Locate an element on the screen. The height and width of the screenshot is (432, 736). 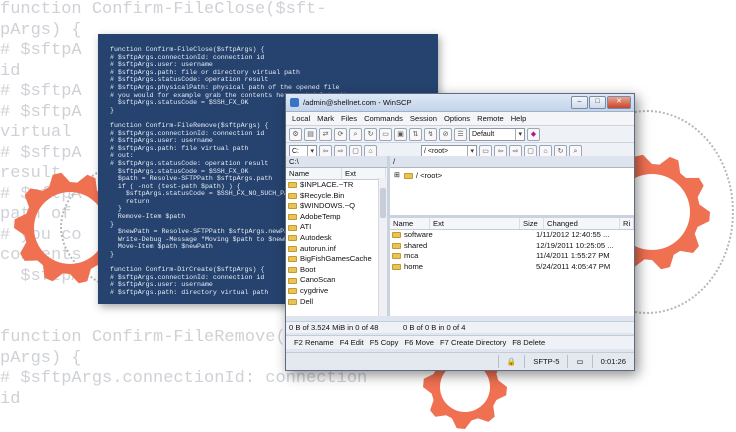
background-code-line: id is located at coordinates (10, 398).